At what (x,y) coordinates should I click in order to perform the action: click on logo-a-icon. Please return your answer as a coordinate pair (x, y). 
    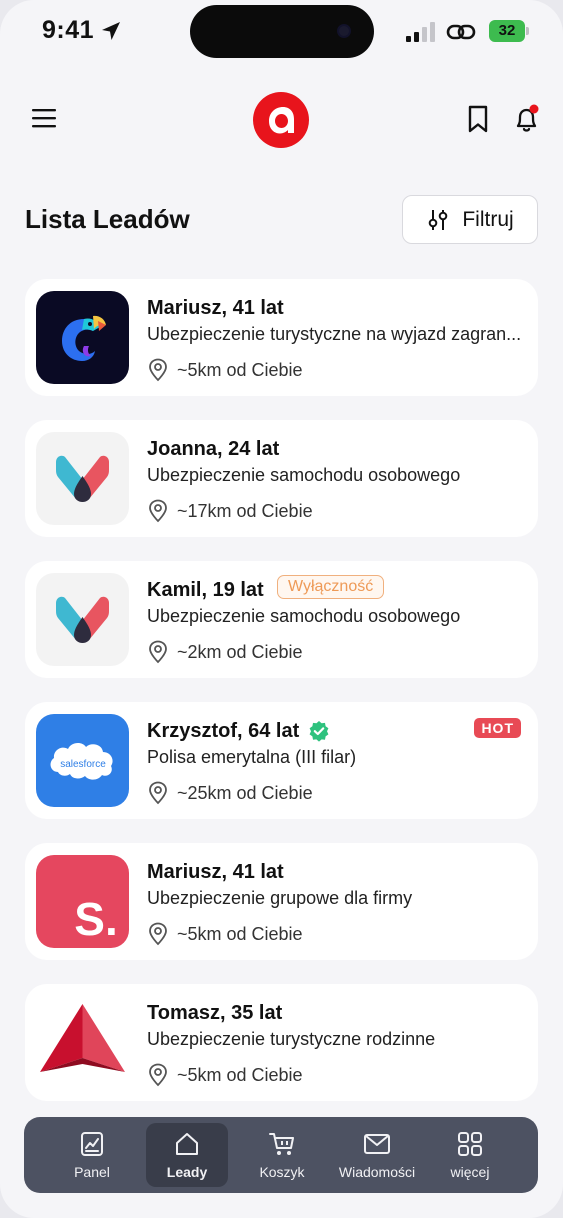
    Looking at the image, I should click on (281, 120).